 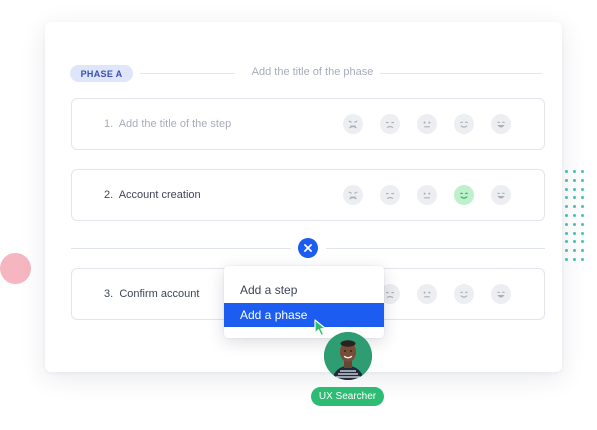 I want to click on step-card: 1. Add the title of the step, so click(x=308, y=124).